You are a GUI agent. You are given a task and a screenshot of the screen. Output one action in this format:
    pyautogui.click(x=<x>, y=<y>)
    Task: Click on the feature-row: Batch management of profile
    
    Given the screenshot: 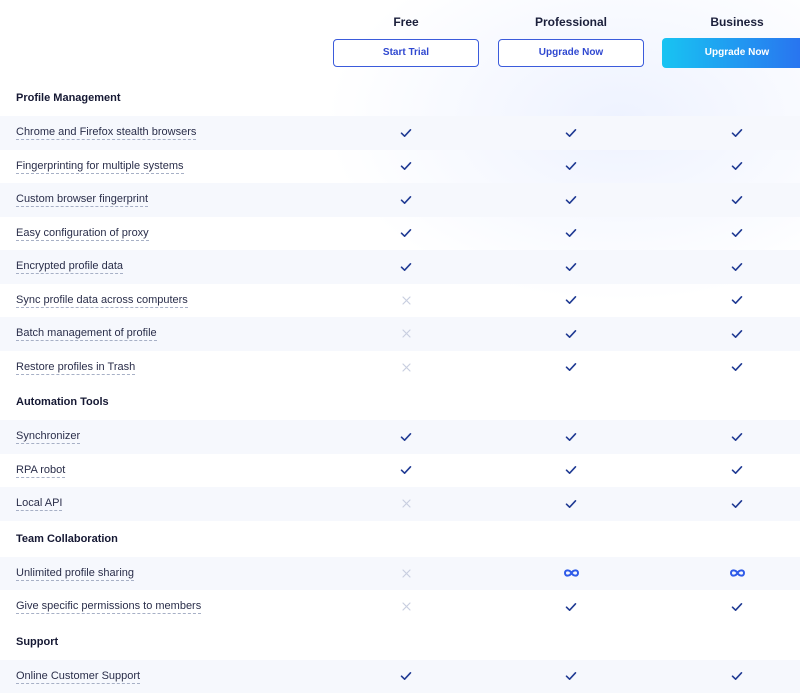 What is the action you would take?
    pyautogui.click(x=400, y=334)
    